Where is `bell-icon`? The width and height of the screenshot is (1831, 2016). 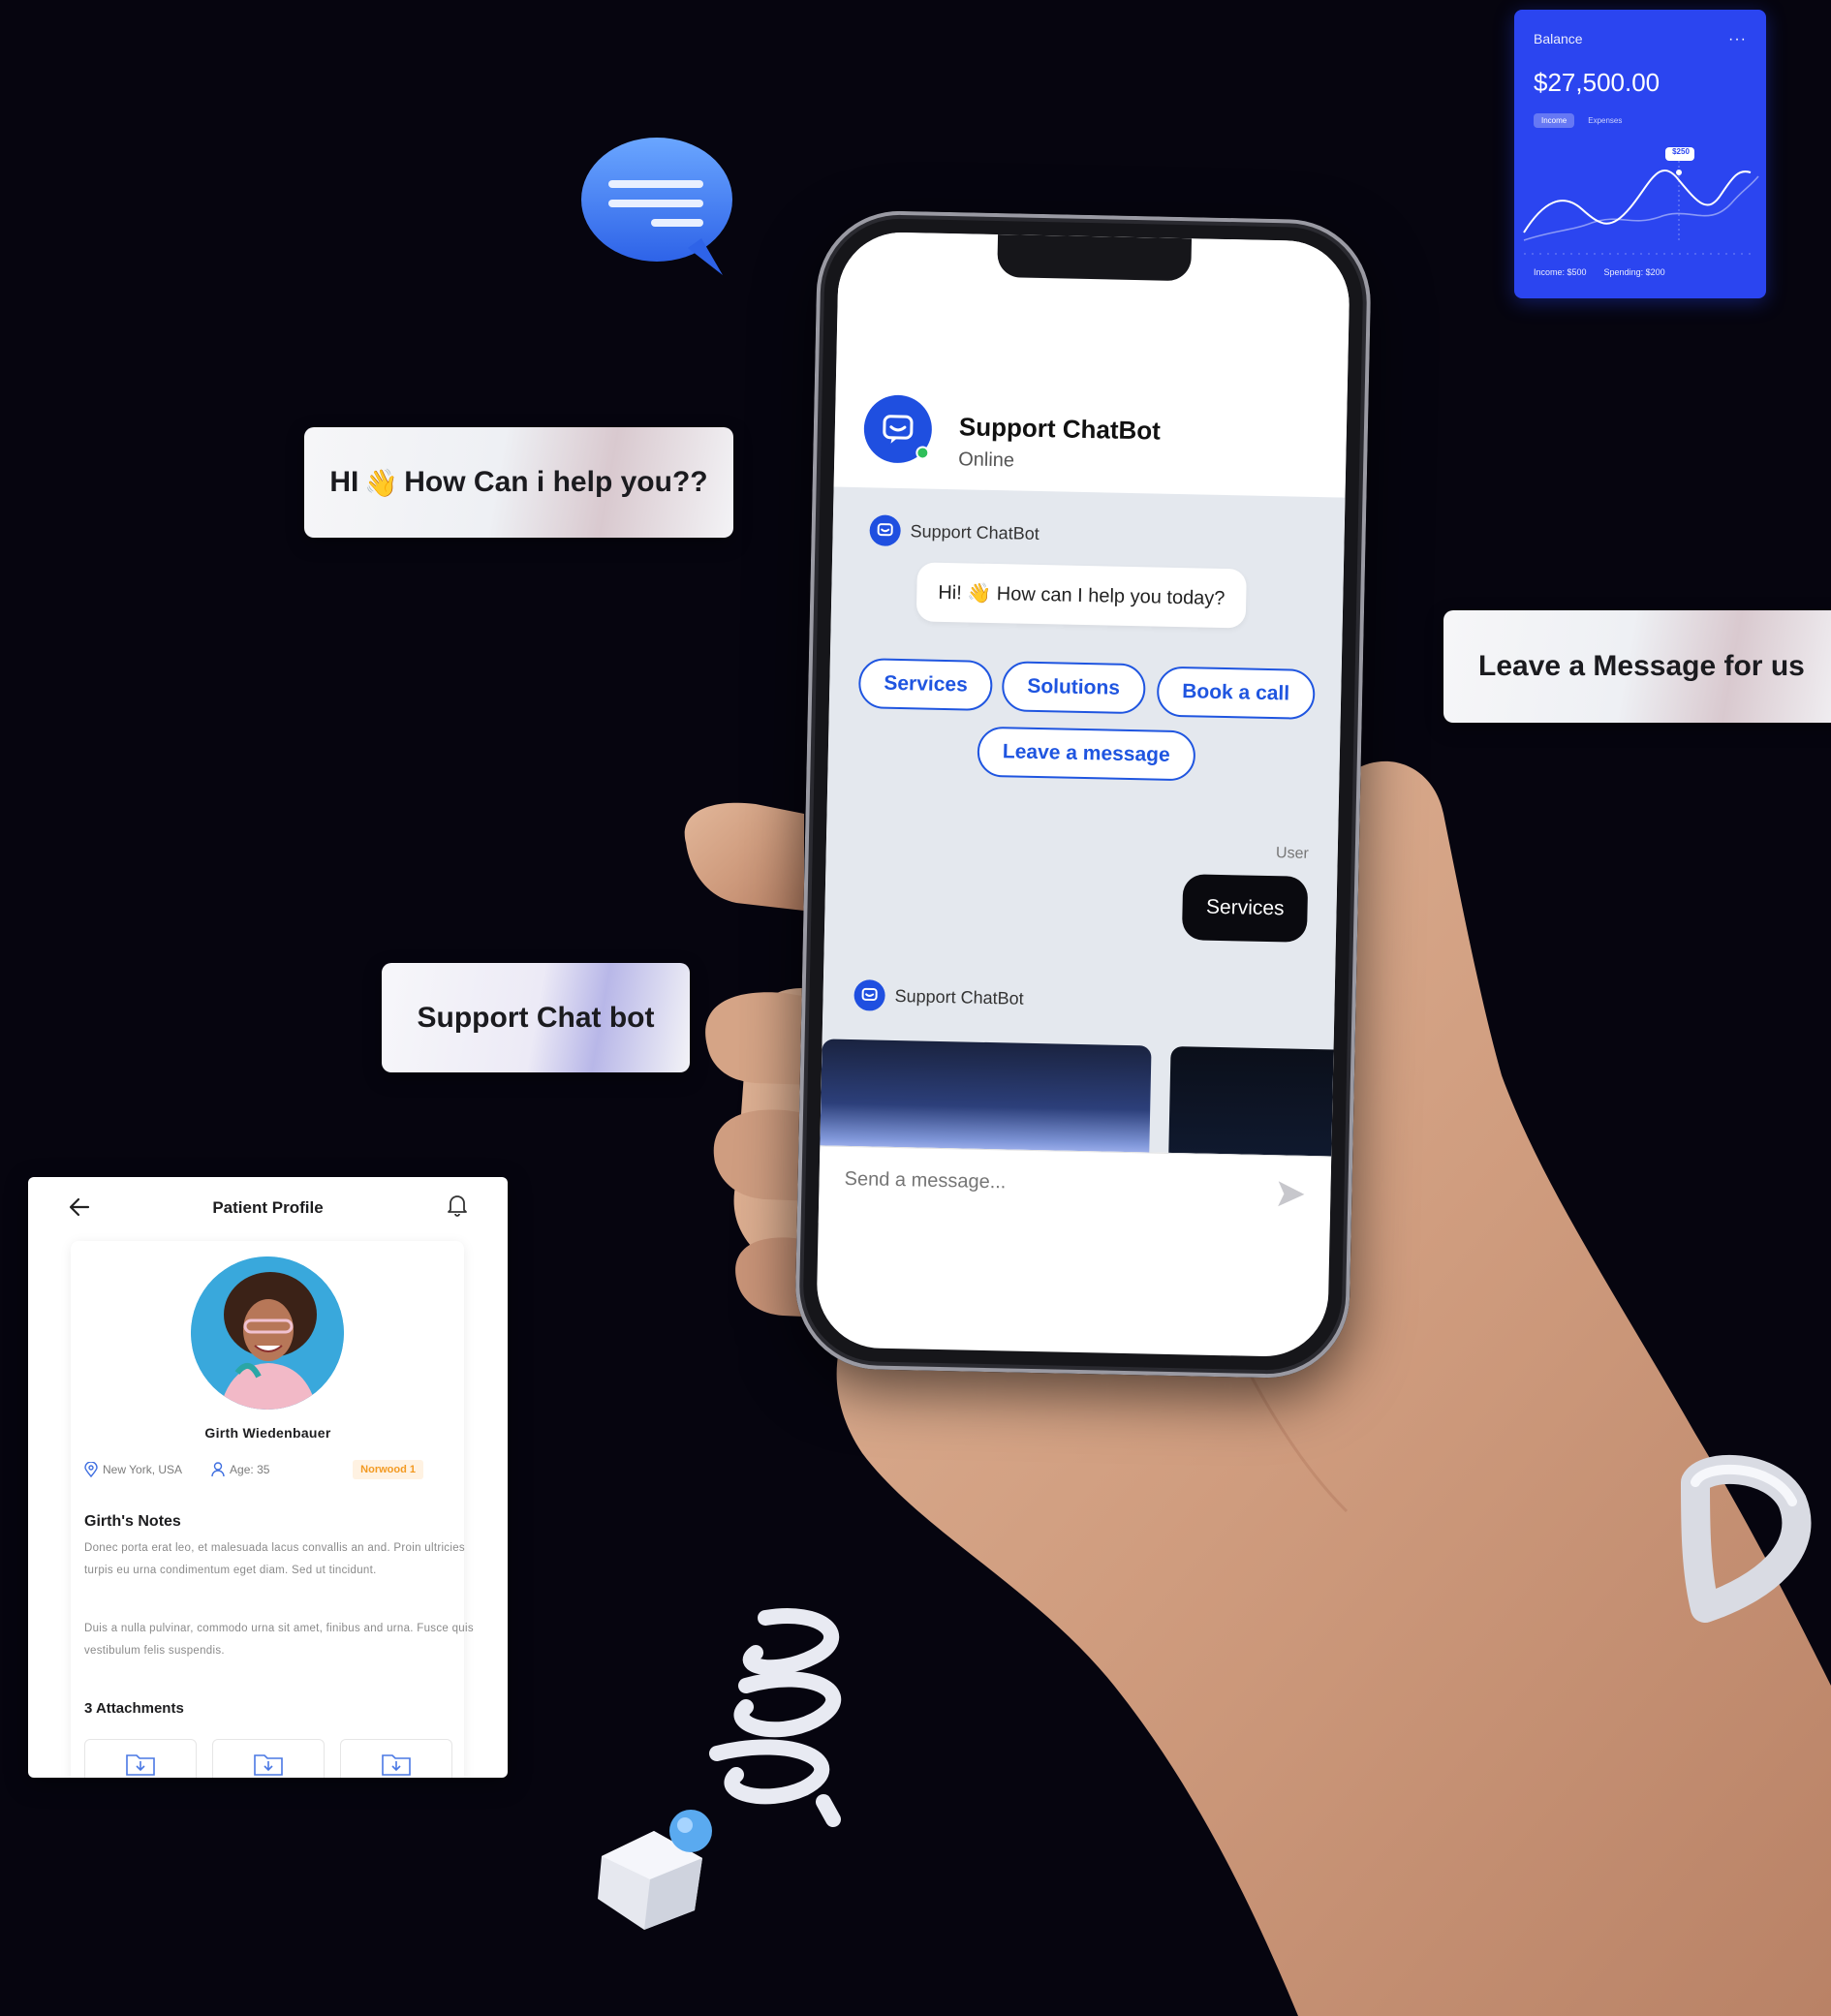
bell-icon is located at coordinates (457, 1205).